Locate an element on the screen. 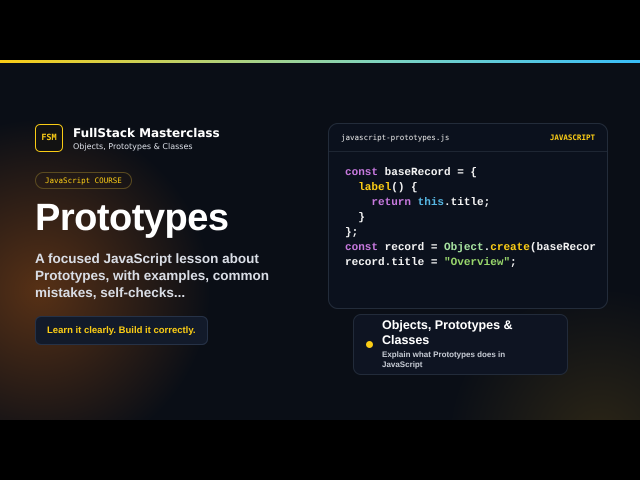  topic-subtitle: Explain what Prototypes does in JavaScript is located at coordinates (444, 360).